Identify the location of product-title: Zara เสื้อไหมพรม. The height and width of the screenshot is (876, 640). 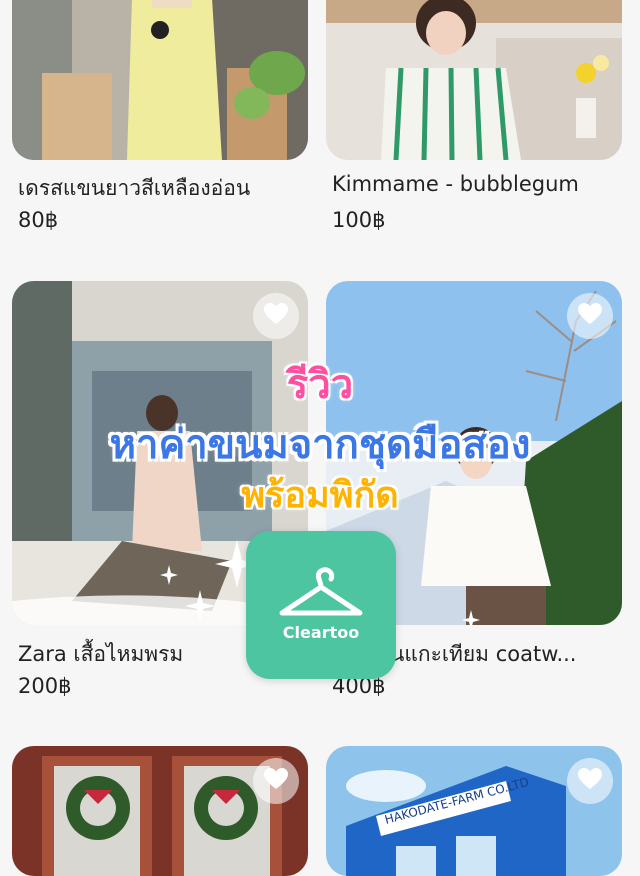
(100, 654).